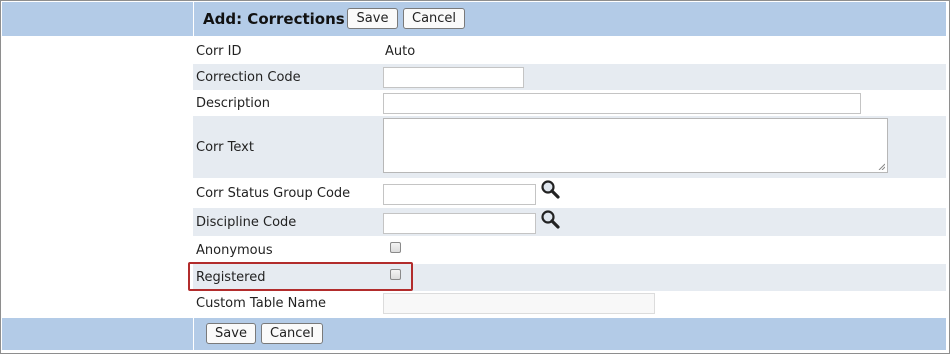 This screenshot has height=354, width=950. Describe the element at coordinates (570, 334) in the screenshot. I see `footer-bar: Save Cancel` at that location.